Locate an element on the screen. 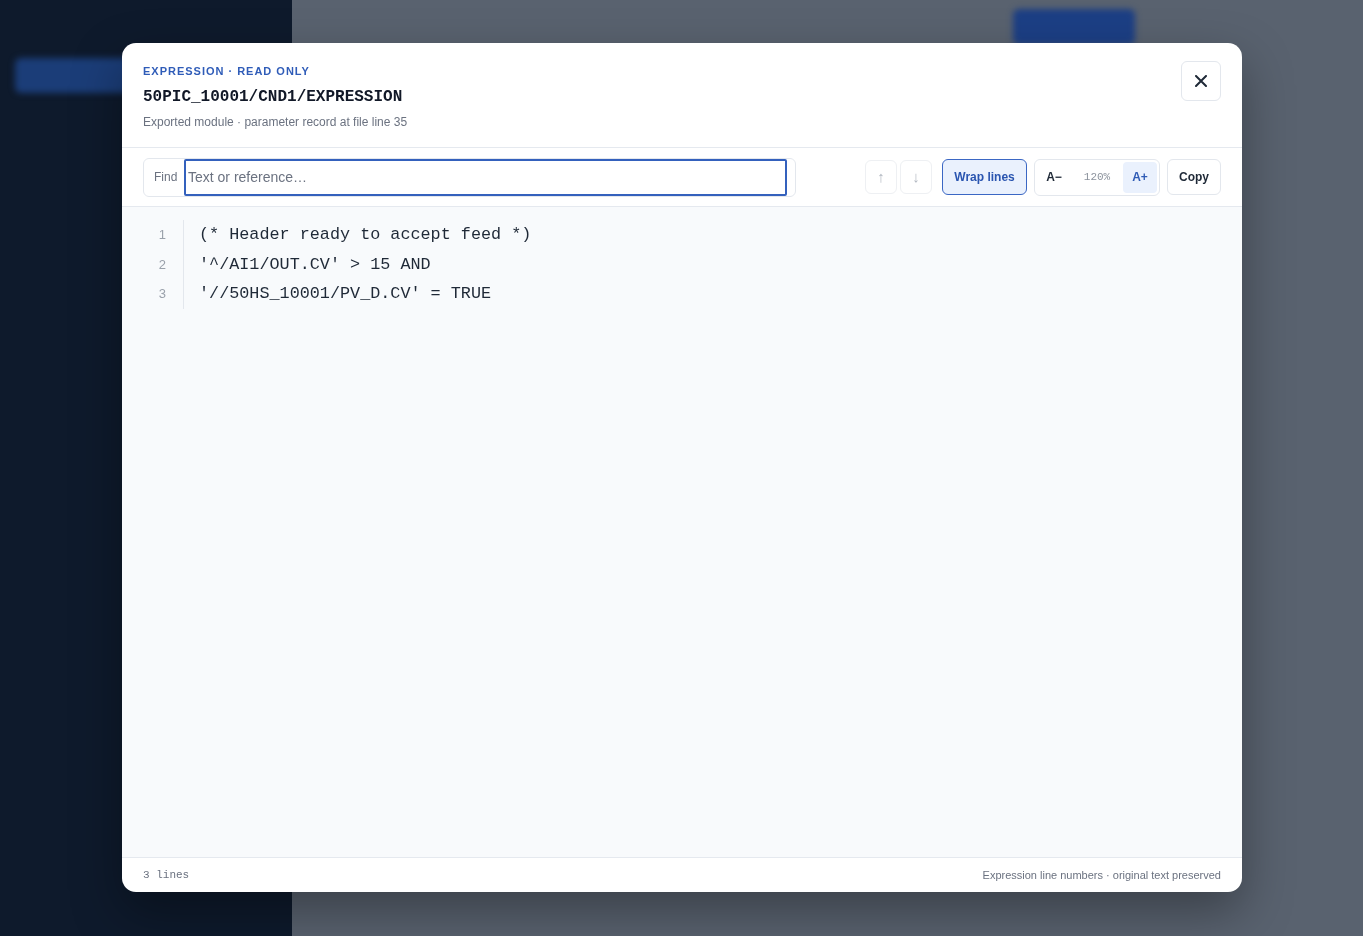 The image size is (1363, 936). close-button is located at coordinates (1201, 81).